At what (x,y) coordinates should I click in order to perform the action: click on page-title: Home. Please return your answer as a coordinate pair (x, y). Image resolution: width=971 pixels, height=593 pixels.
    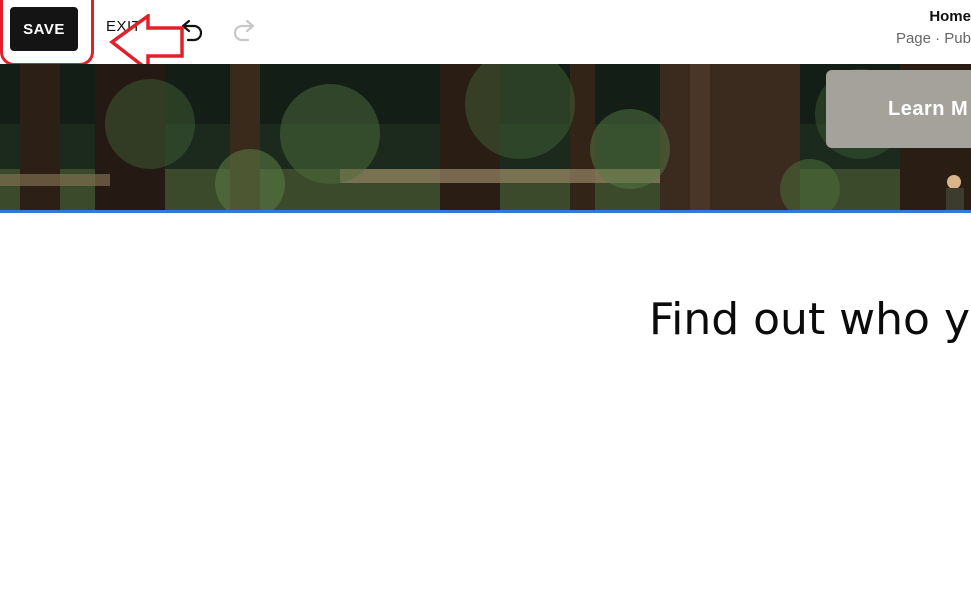
    Looking at the image, I should click on (950, 16).